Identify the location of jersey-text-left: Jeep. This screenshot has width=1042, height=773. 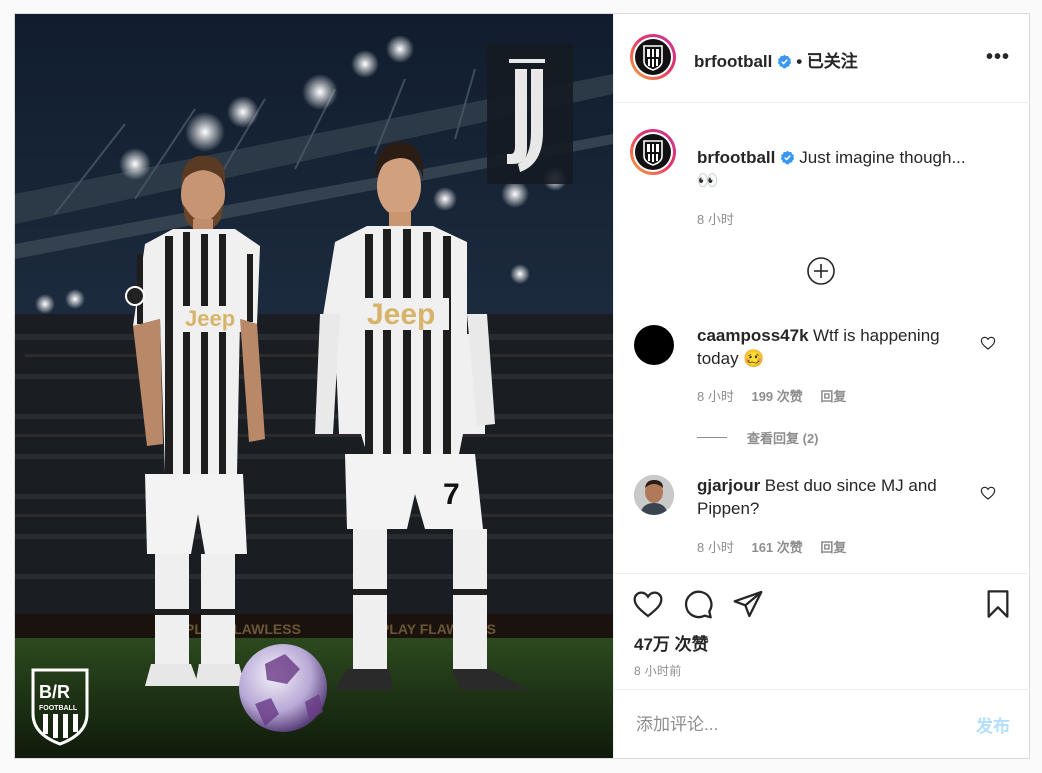
(210, 318).